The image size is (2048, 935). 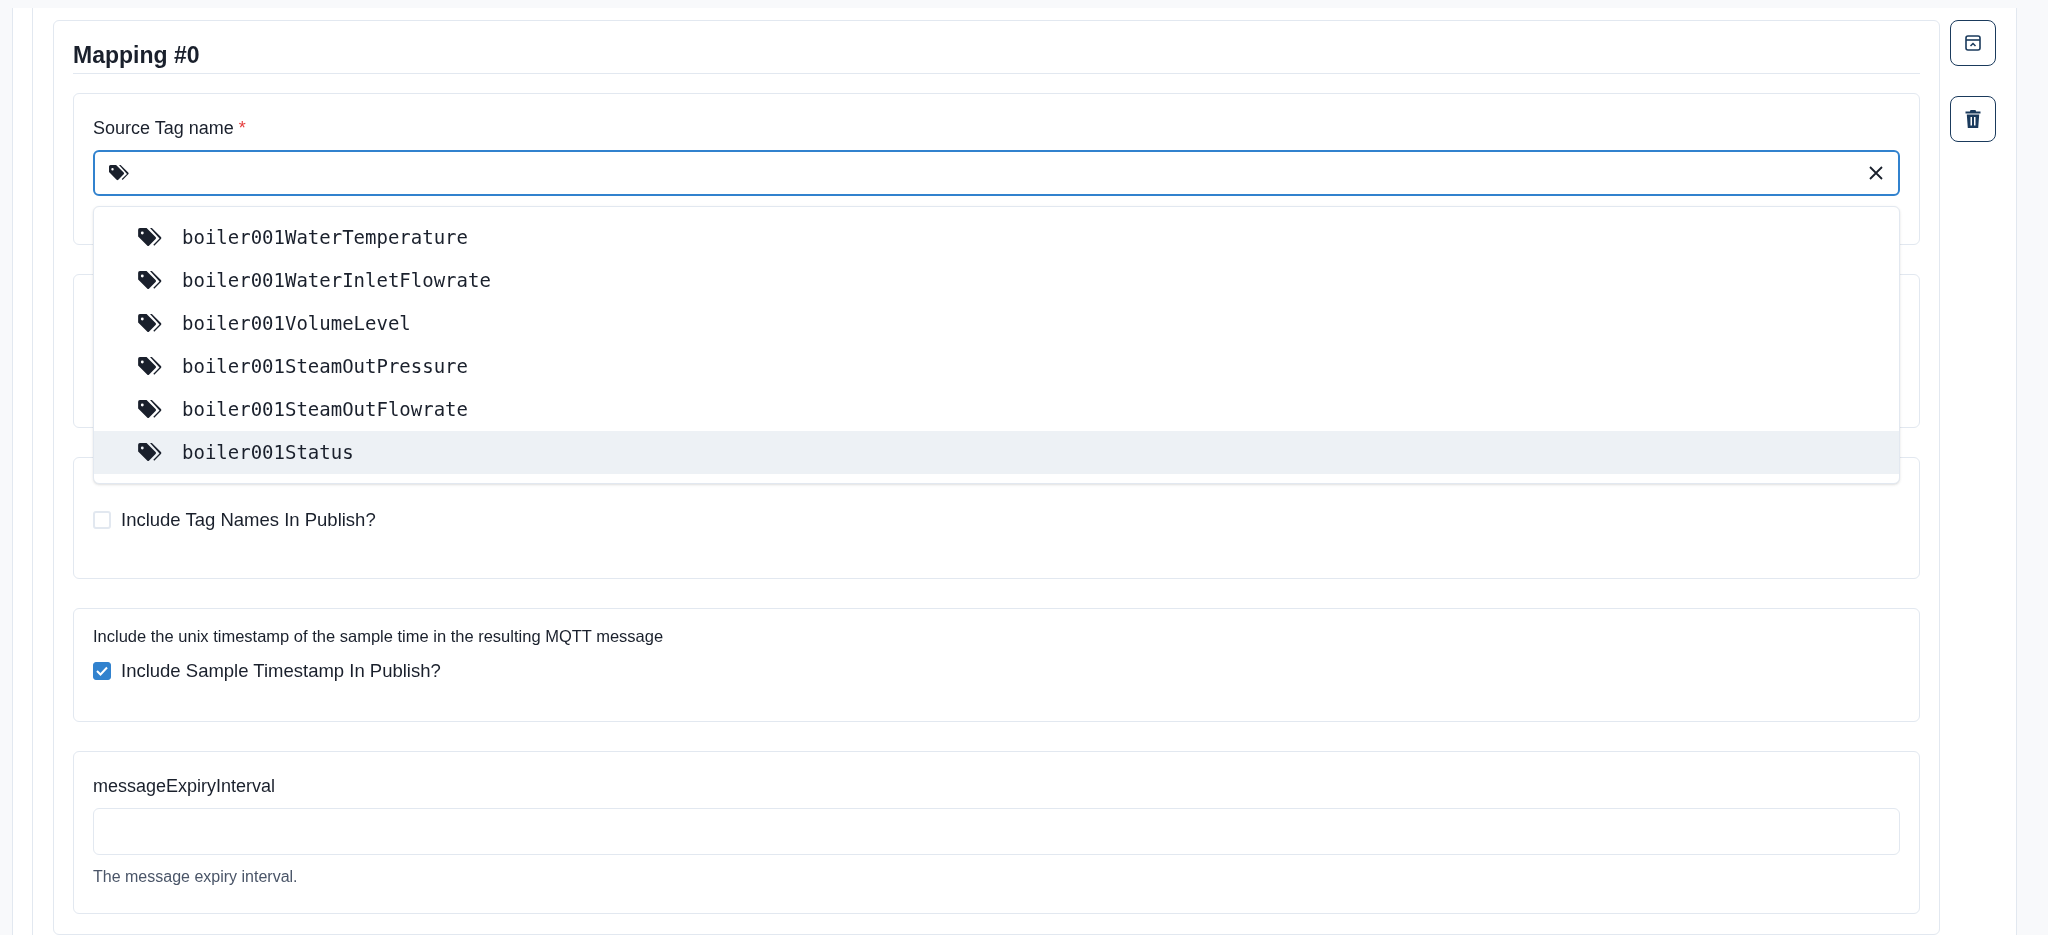 I want to click on field-label: Source Tag name *, so click(x=170, y=128).